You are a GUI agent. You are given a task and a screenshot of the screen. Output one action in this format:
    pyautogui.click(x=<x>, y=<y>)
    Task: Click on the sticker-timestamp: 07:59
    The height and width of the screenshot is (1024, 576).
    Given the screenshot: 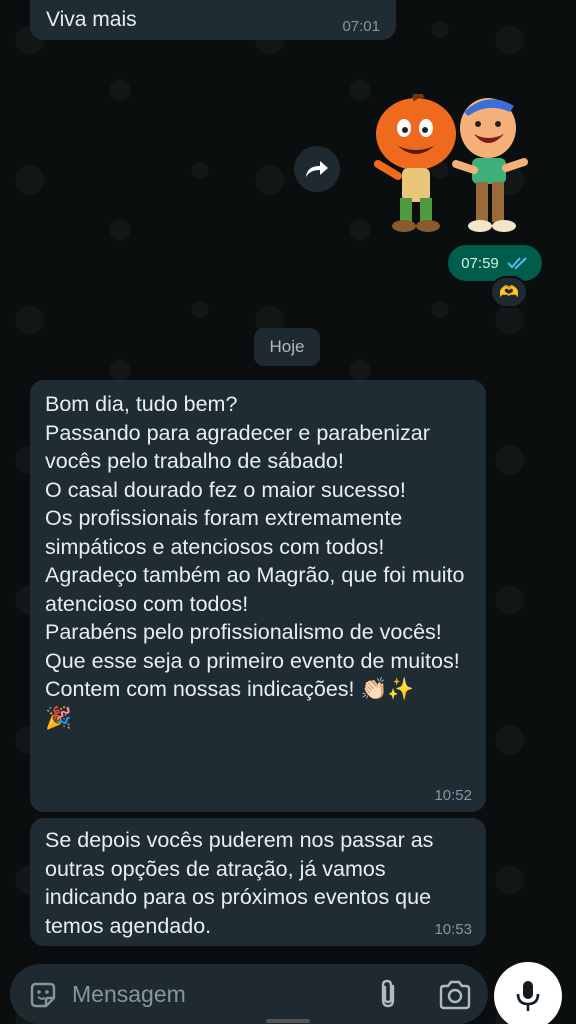 What is the action you would take?
    pyautogui.click(x=495, y=263)
    